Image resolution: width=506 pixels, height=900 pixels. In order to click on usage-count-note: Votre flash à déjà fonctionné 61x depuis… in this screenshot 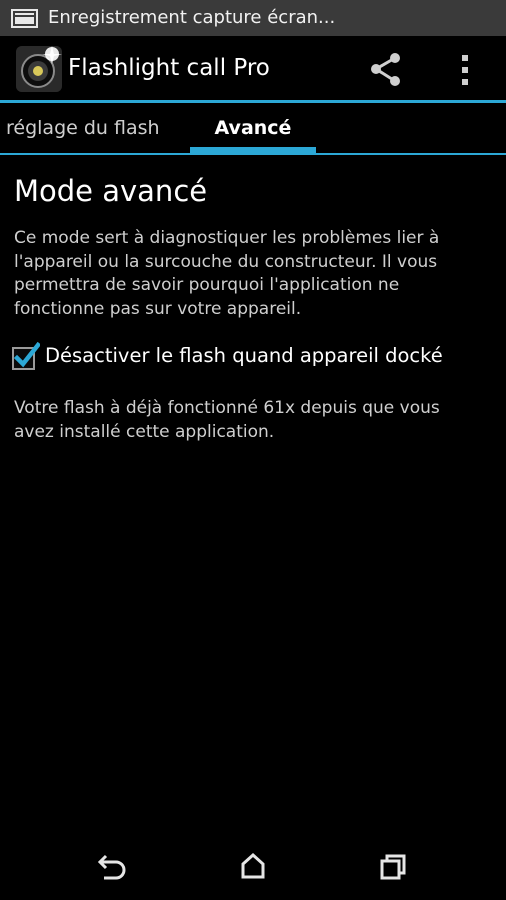, I will do `click(227, 420)`.